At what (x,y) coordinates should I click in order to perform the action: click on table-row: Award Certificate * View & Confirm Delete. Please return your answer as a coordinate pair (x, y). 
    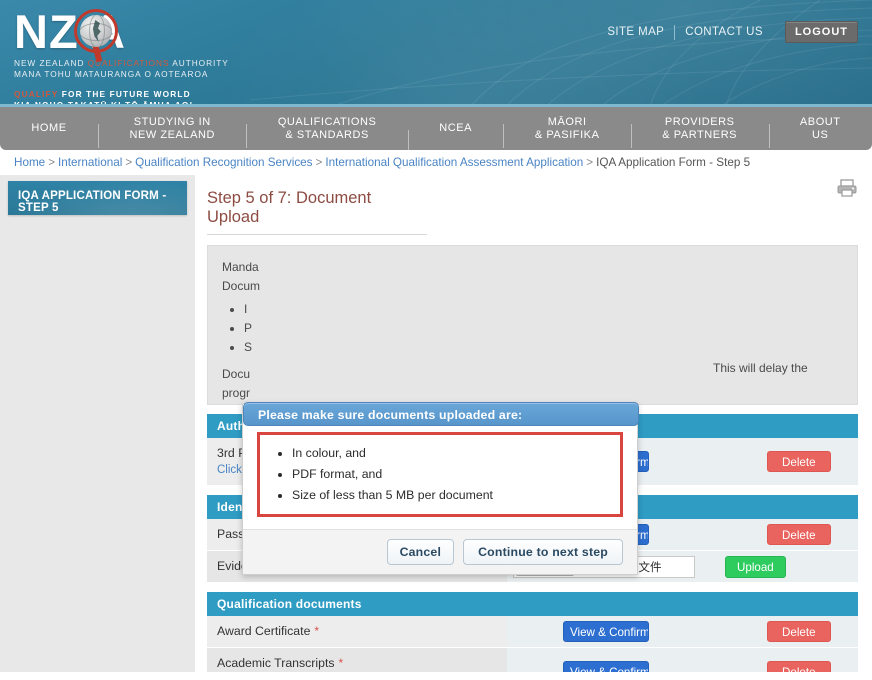
    Looking at the image, I should click on (532, 632).